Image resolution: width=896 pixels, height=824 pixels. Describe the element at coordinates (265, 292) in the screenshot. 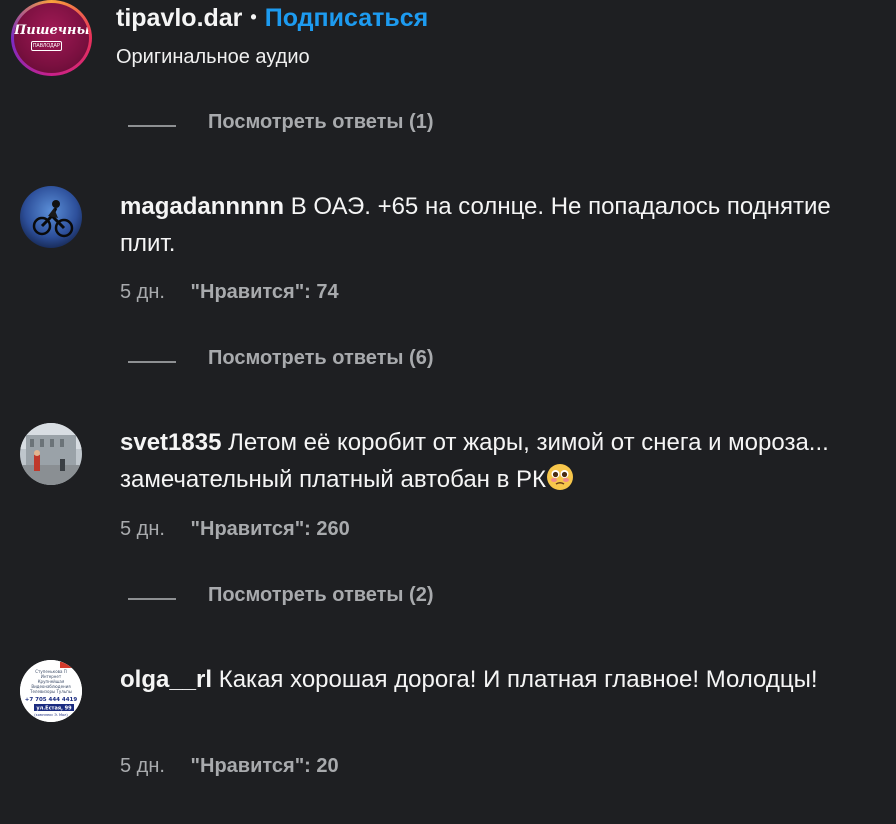

I see `comment-likes: "Нравится": 74` at that location.